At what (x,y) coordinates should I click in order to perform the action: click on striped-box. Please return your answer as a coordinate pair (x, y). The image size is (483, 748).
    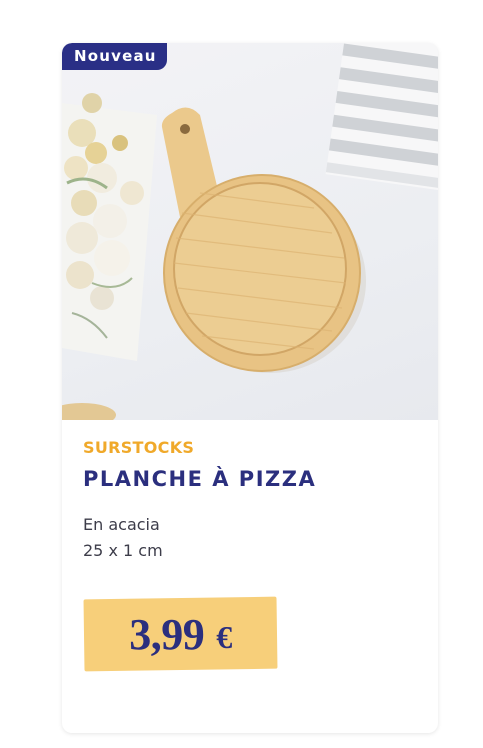
    Looking at the image, I should click on (381, 118).